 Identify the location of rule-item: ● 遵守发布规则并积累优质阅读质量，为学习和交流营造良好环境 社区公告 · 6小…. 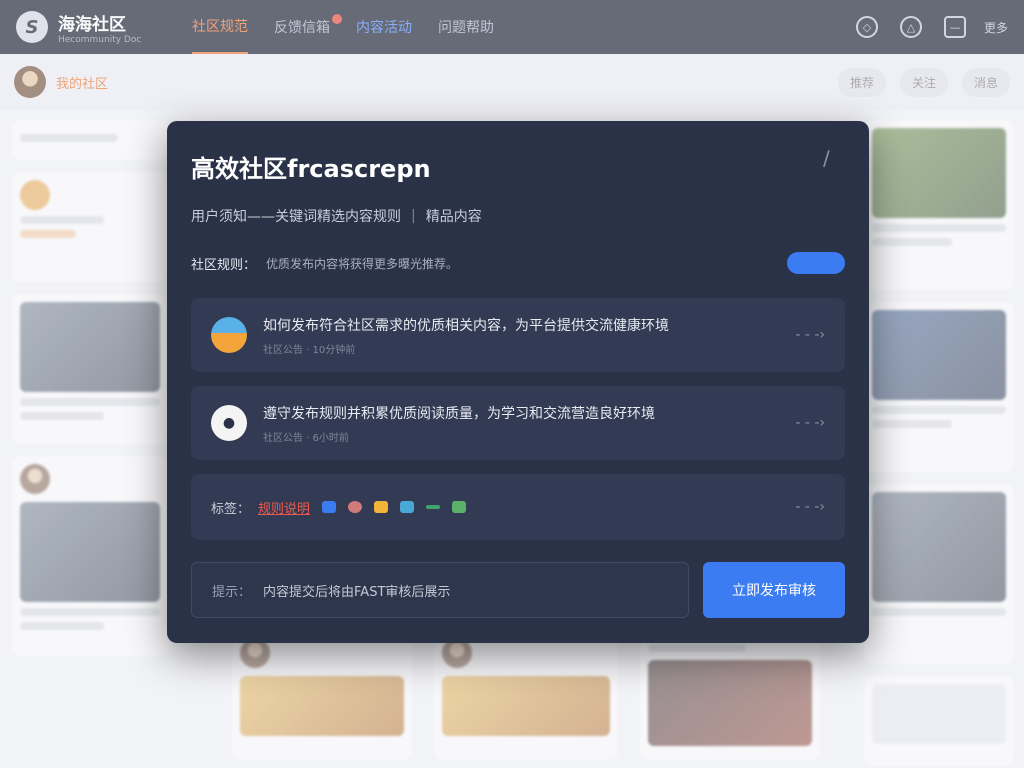
(518, 423).